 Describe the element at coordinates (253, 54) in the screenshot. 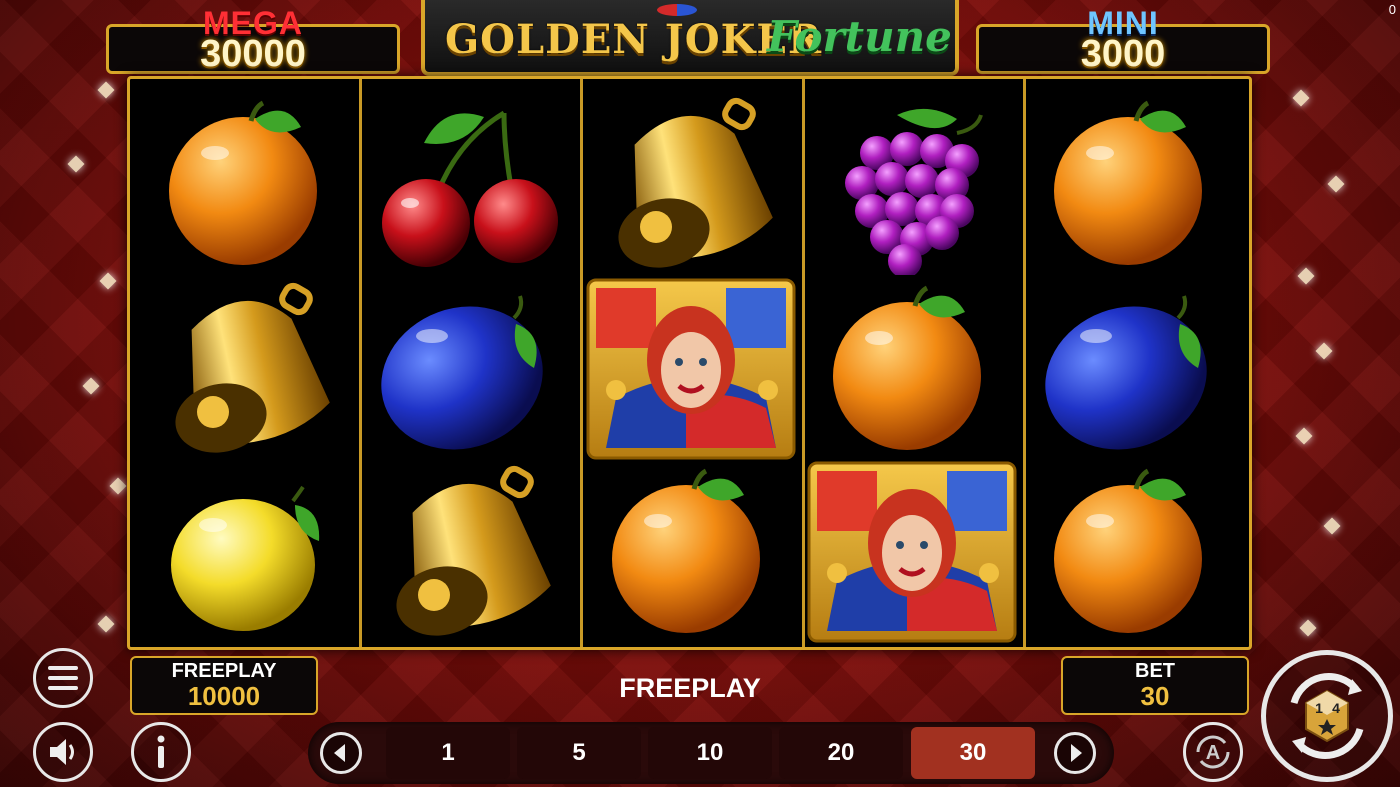

I see `mega-jackpot-value: 30000` at that location.